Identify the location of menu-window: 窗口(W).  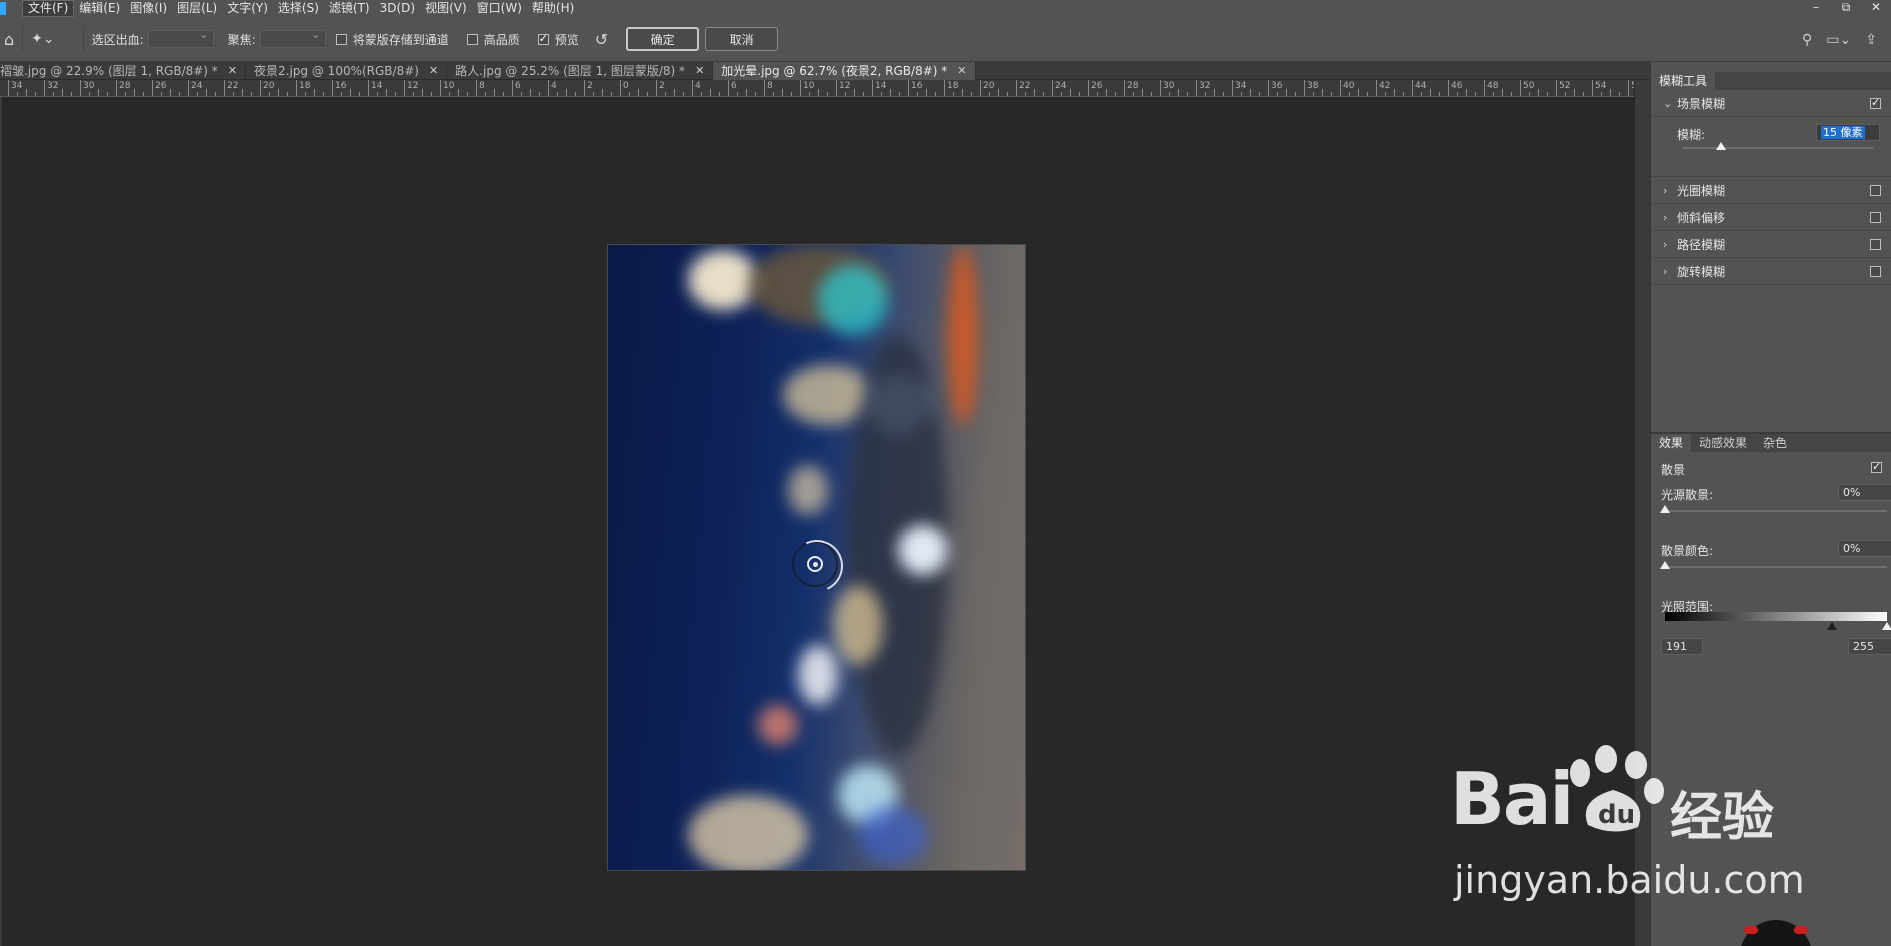
(499, 8).